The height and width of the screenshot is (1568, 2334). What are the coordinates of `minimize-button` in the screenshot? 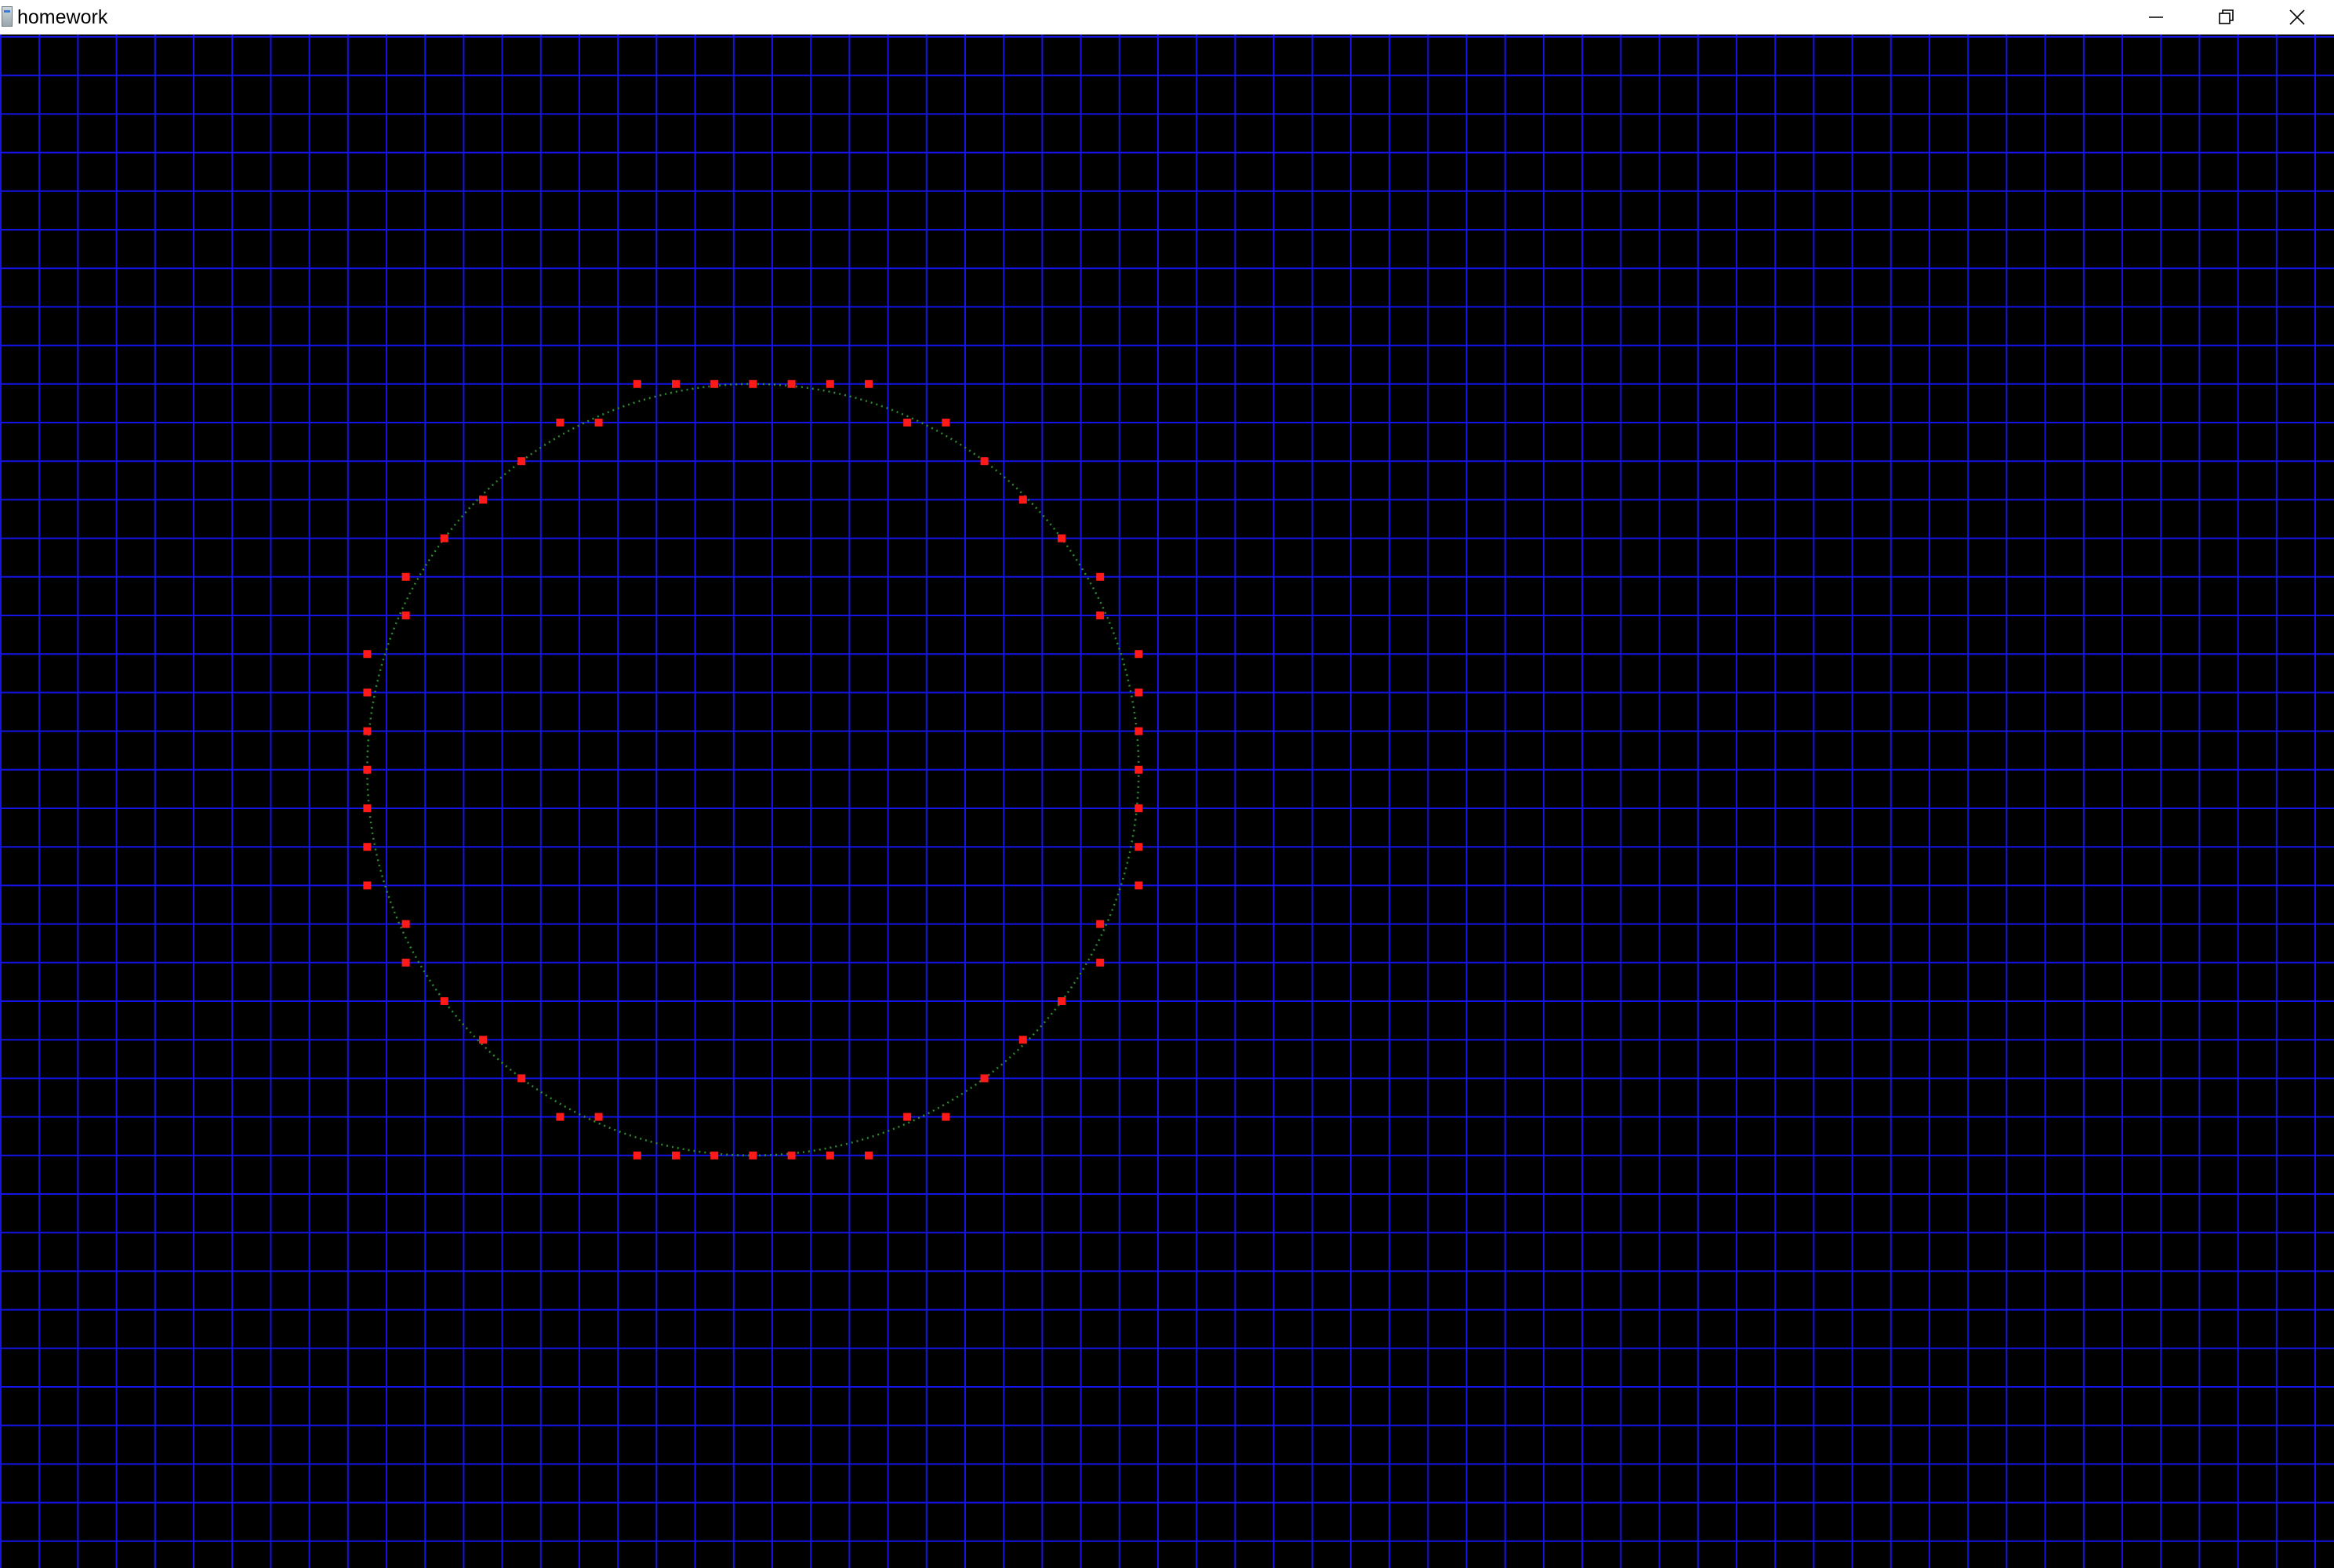 It's located at (2156, 17).